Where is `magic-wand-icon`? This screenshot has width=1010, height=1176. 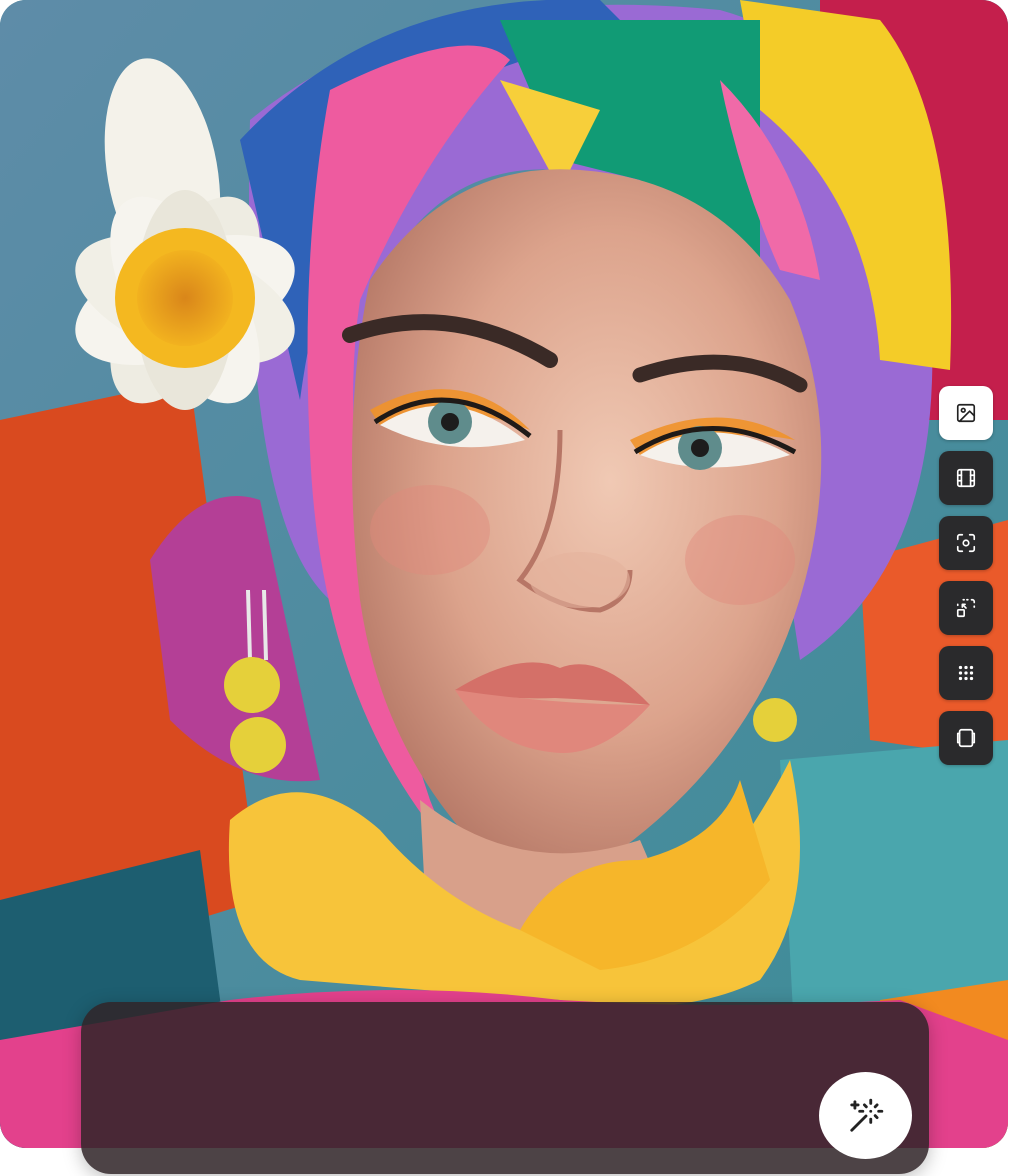 magic-wand-icon is located at coordinates (866, 1115).